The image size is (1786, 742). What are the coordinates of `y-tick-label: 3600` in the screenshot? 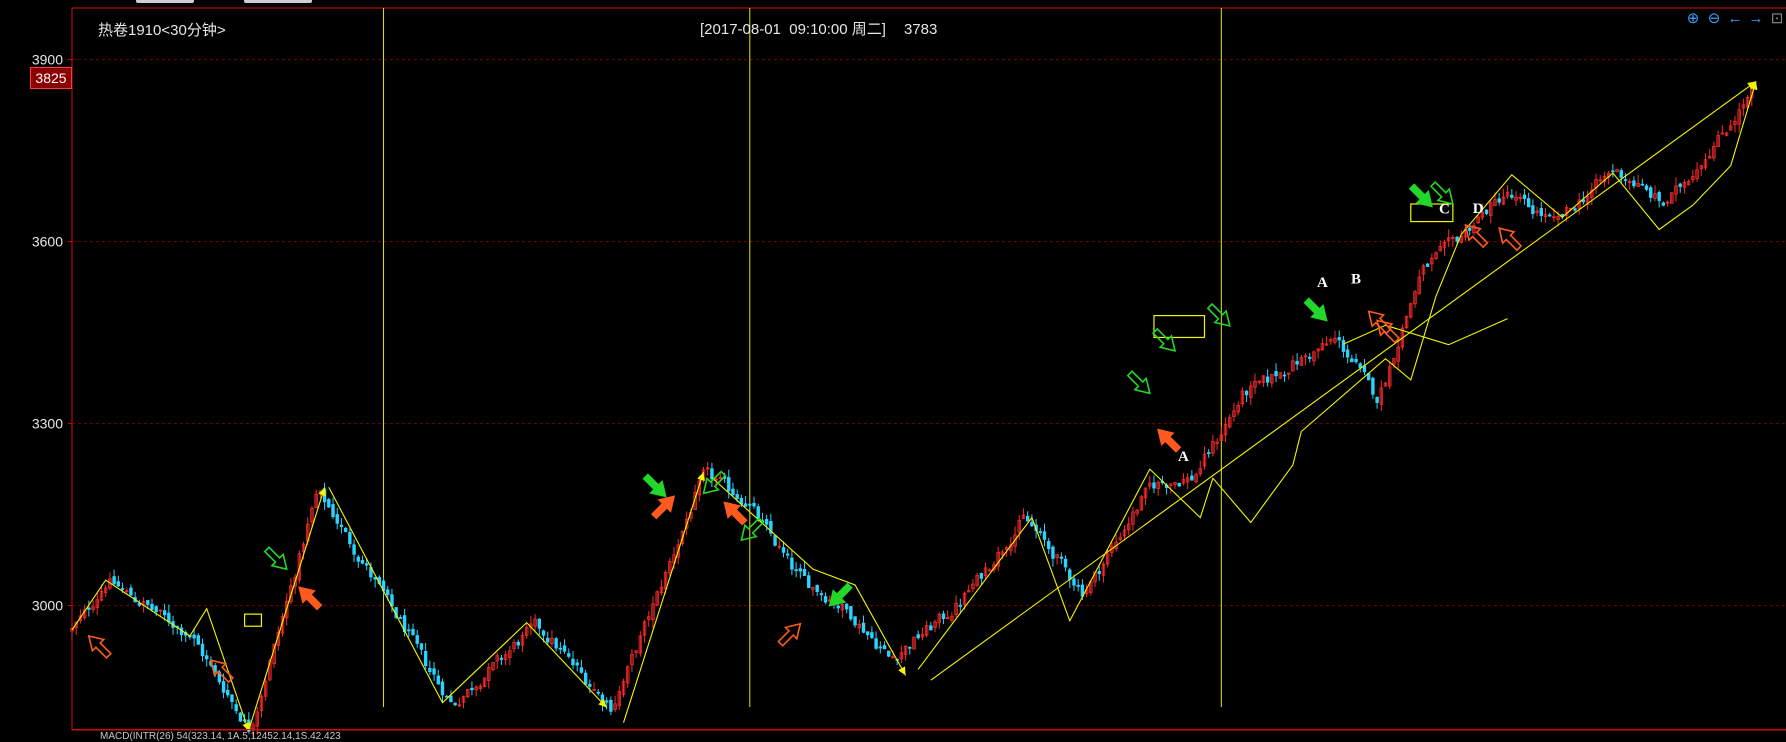 It's located at (47, 242).